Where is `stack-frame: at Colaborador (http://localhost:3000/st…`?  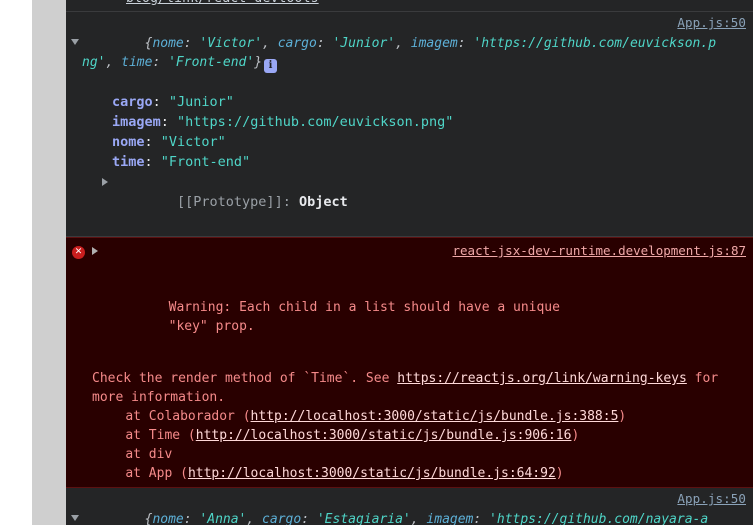 stack-frame: at Colaborador (http://localhost:3000/st… is located at coordinates (409, 416).